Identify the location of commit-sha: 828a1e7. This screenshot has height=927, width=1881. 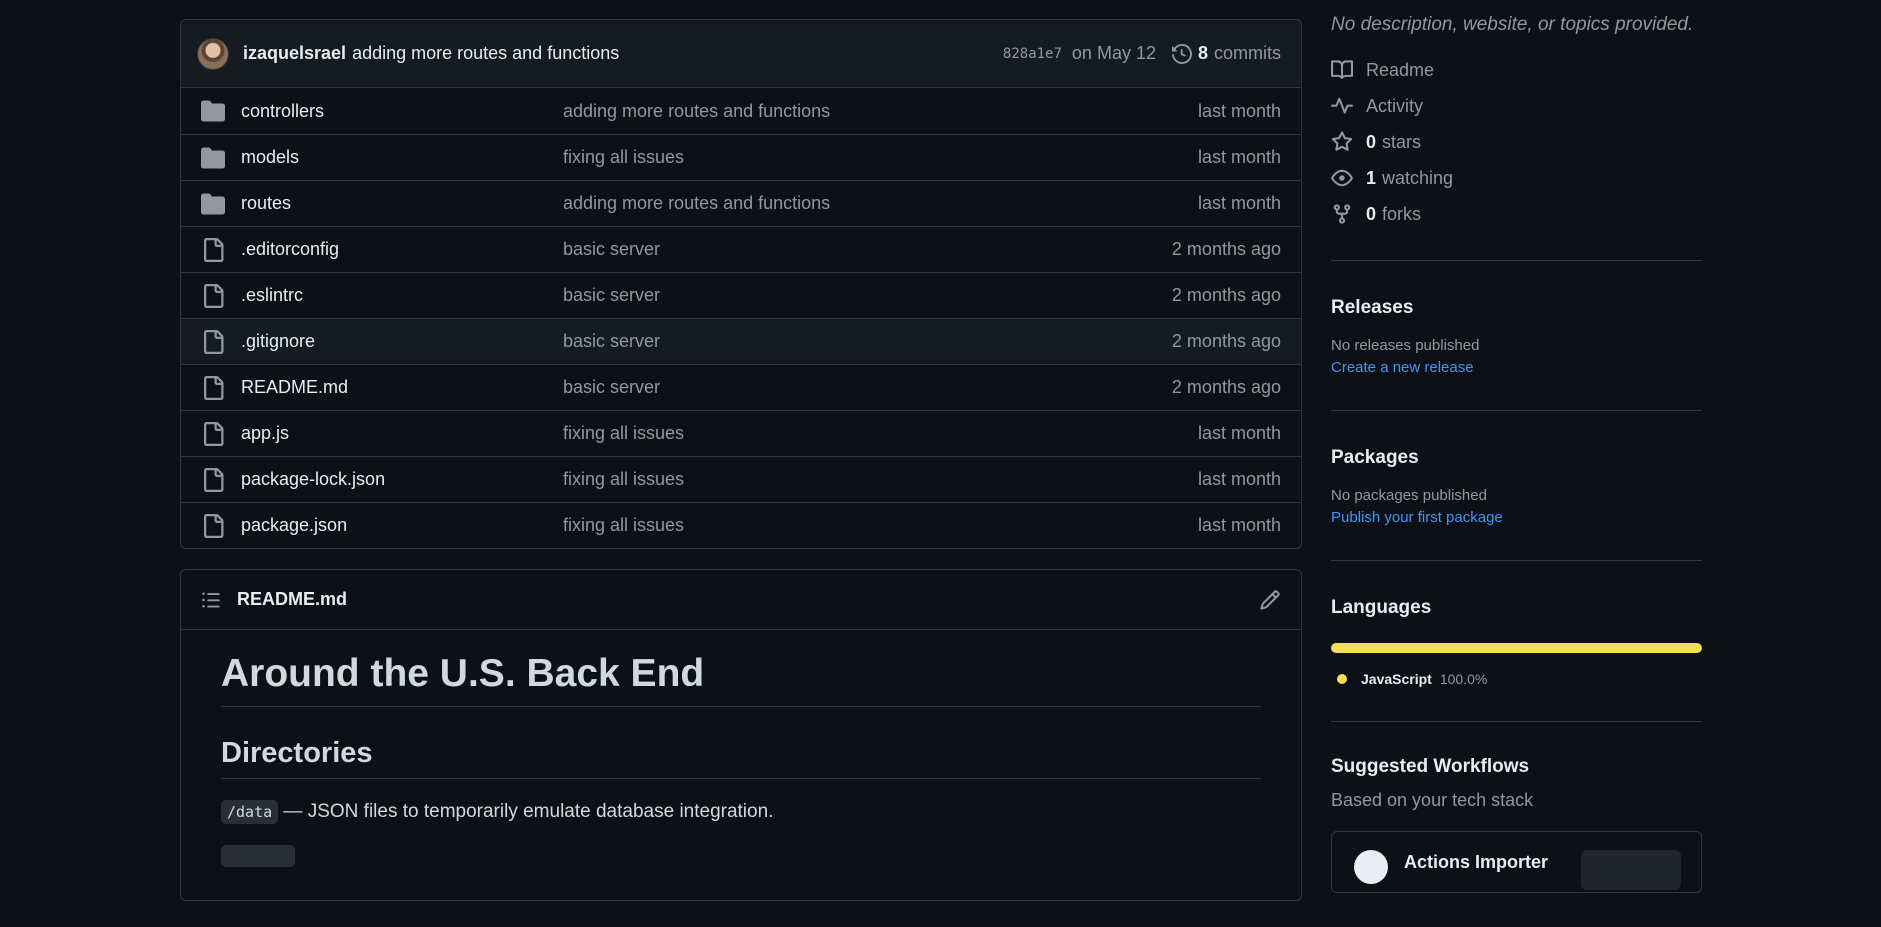
(1032, 54).